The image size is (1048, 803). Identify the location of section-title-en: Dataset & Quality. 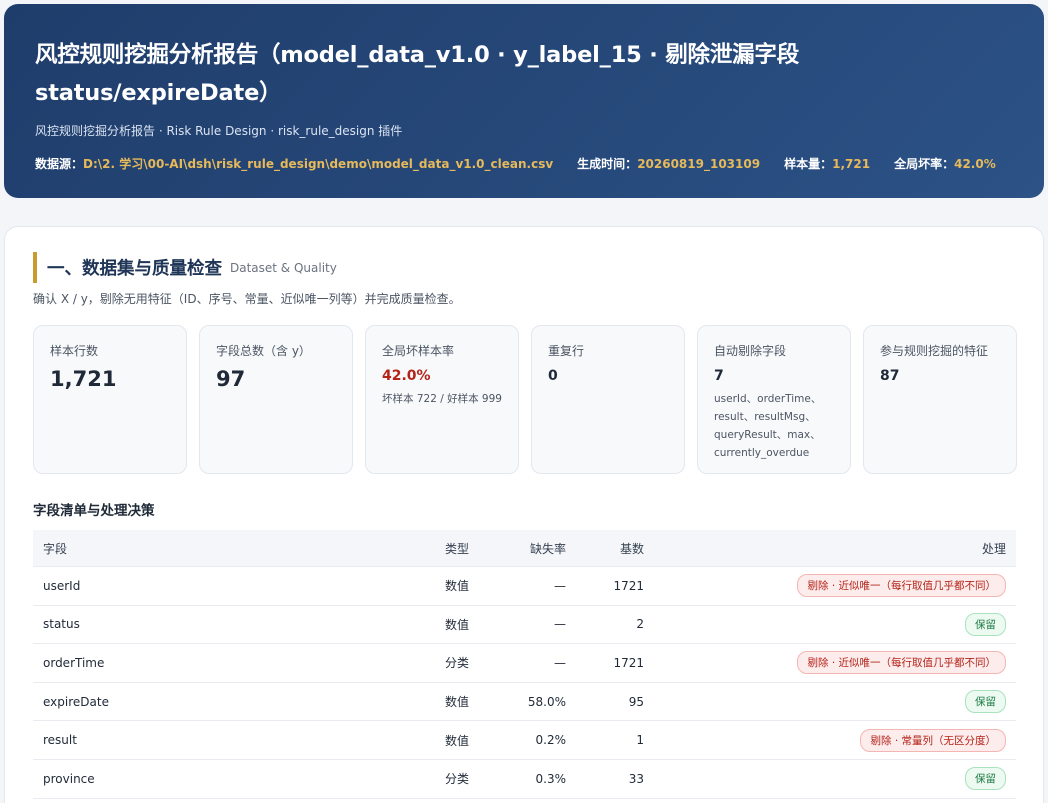
(283, 267).